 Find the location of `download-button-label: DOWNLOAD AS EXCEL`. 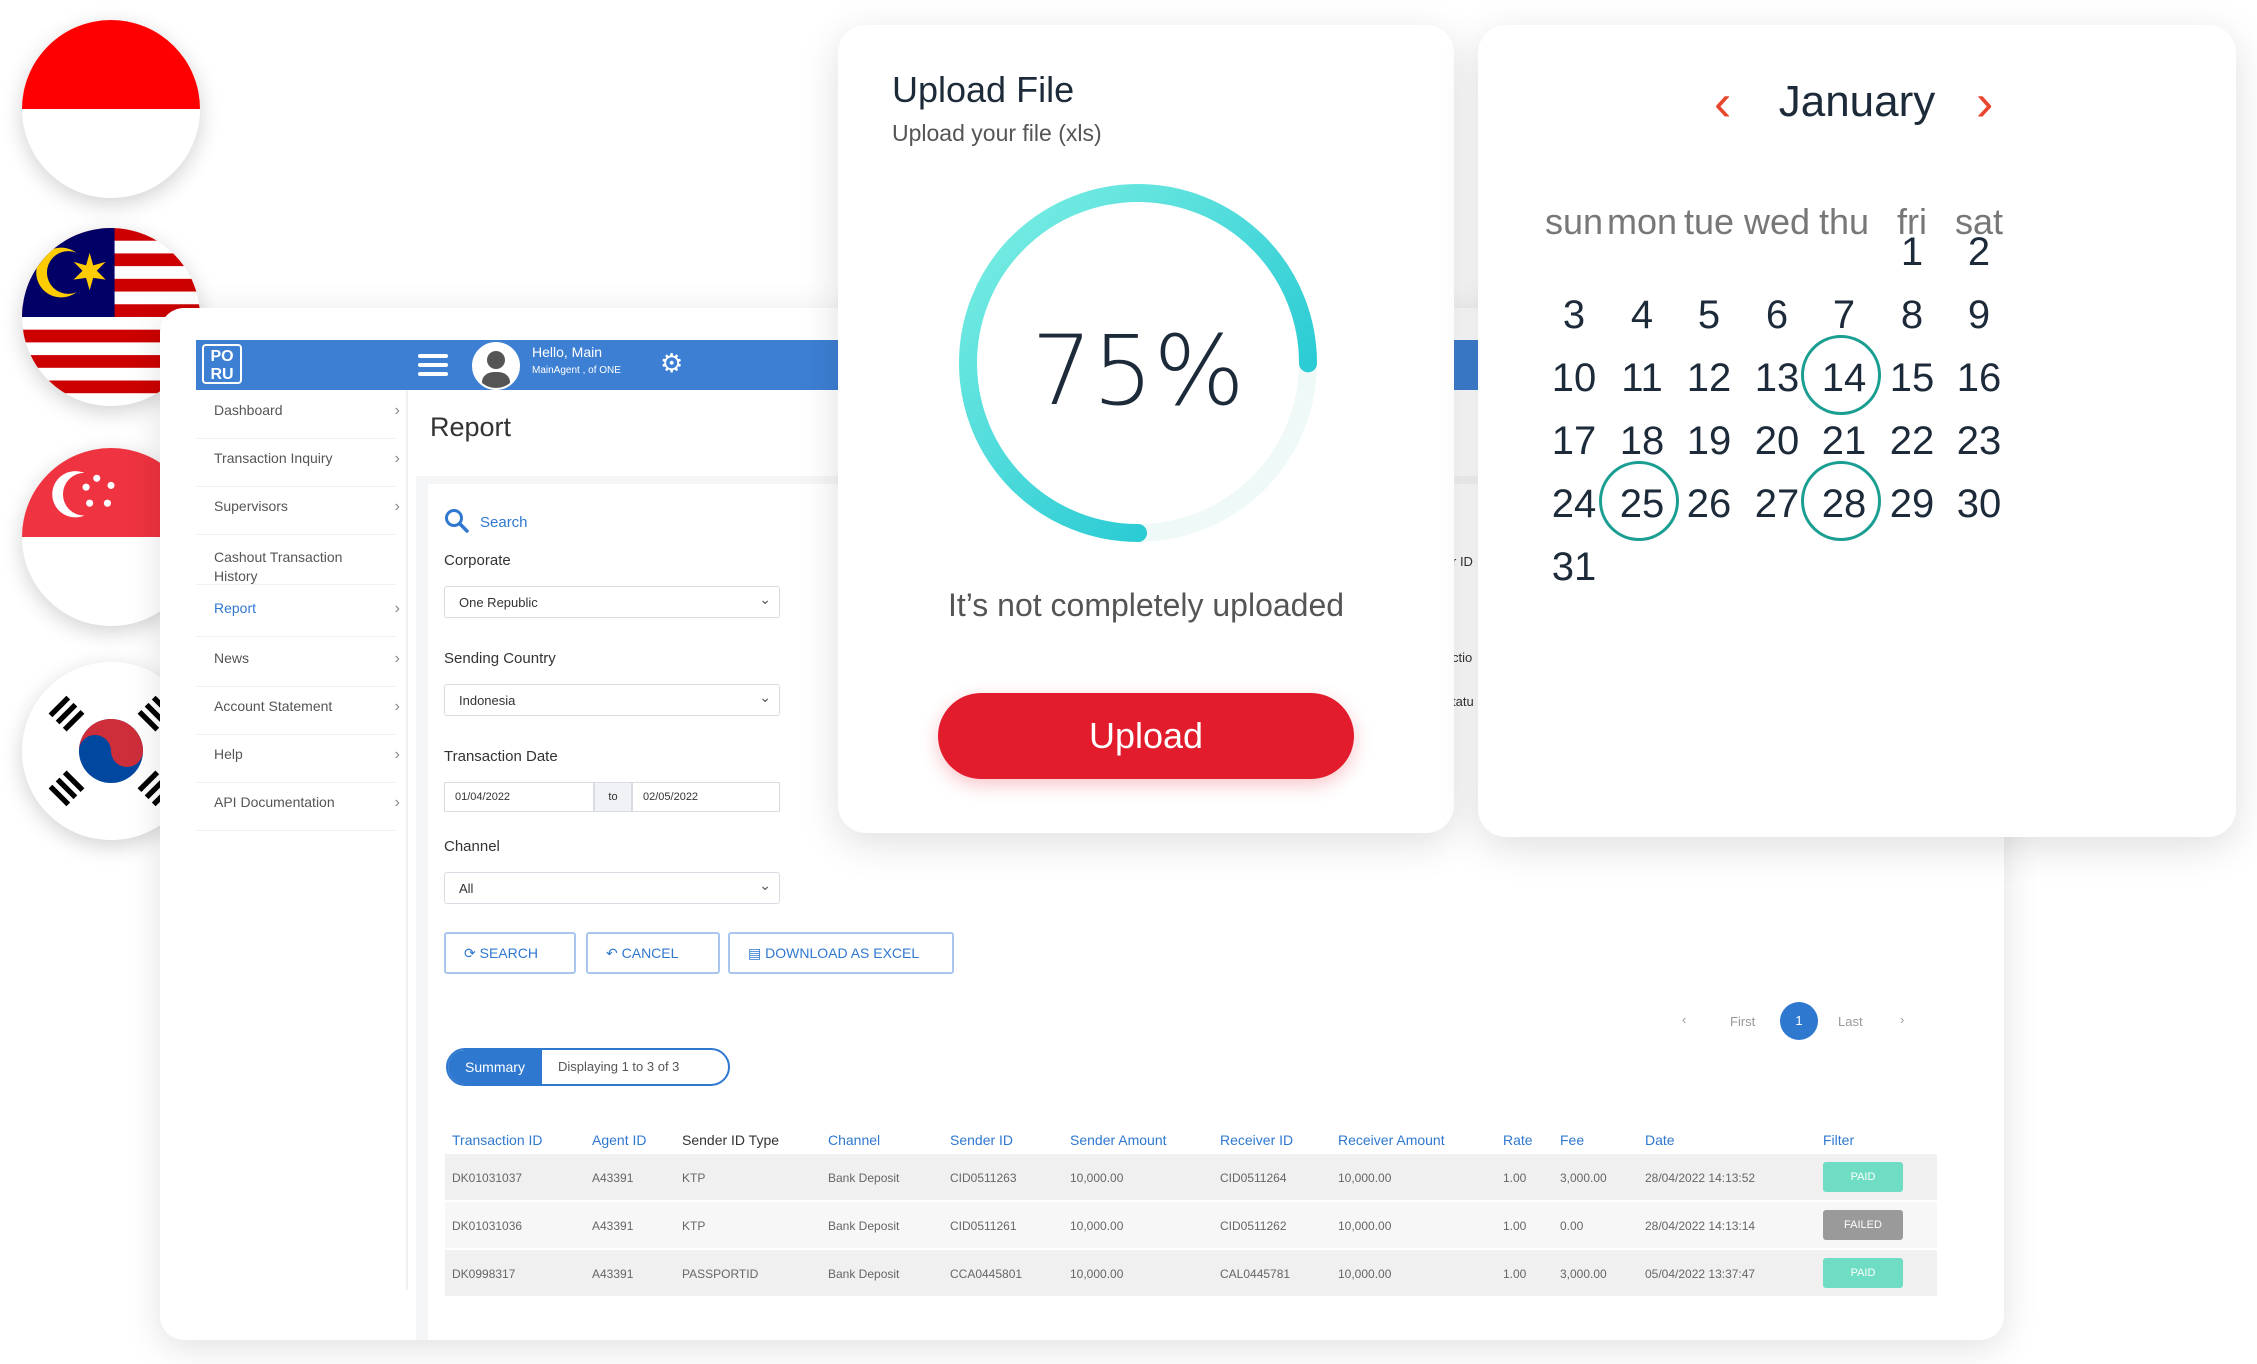

download-button-label: DOWNLOAD AS EXCEL is located at coordinates (842, 953).